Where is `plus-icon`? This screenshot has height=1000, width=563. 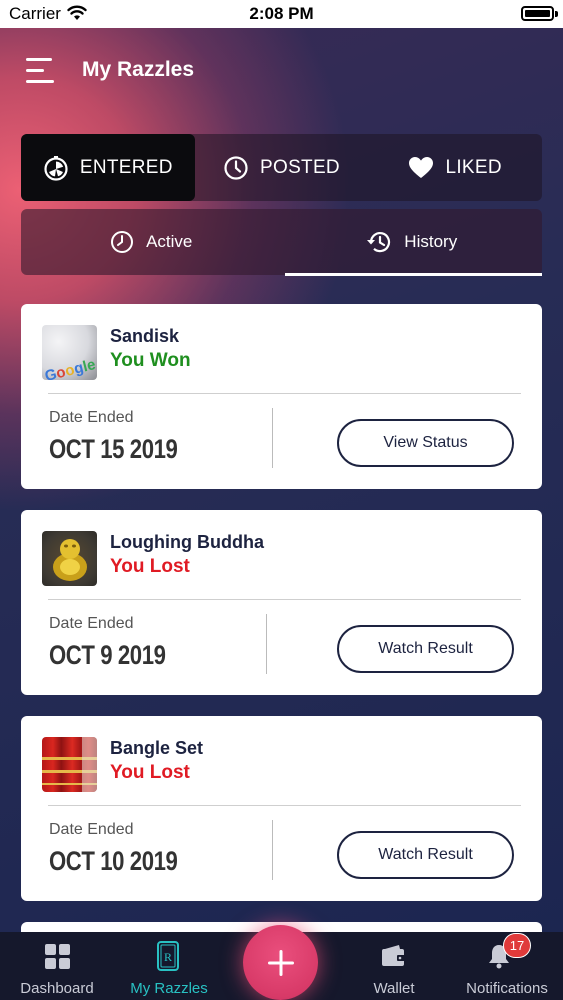 plus-icon is located at coordinates (280, 962).